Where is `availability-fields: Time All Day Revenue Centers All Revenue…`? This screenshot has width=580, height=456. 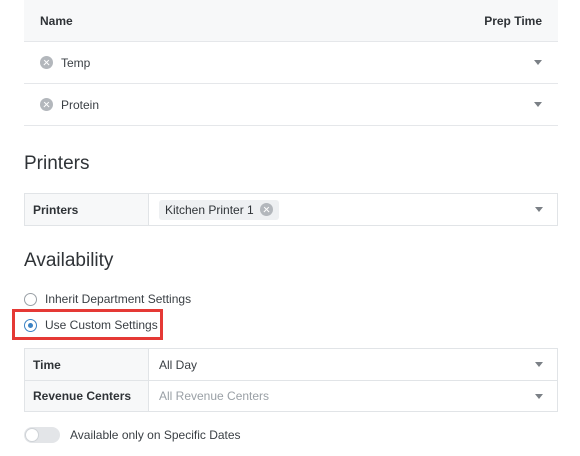
availability-fields: Time All Day Revenue Centers All Revenue… is located at coordinates (291, 380).